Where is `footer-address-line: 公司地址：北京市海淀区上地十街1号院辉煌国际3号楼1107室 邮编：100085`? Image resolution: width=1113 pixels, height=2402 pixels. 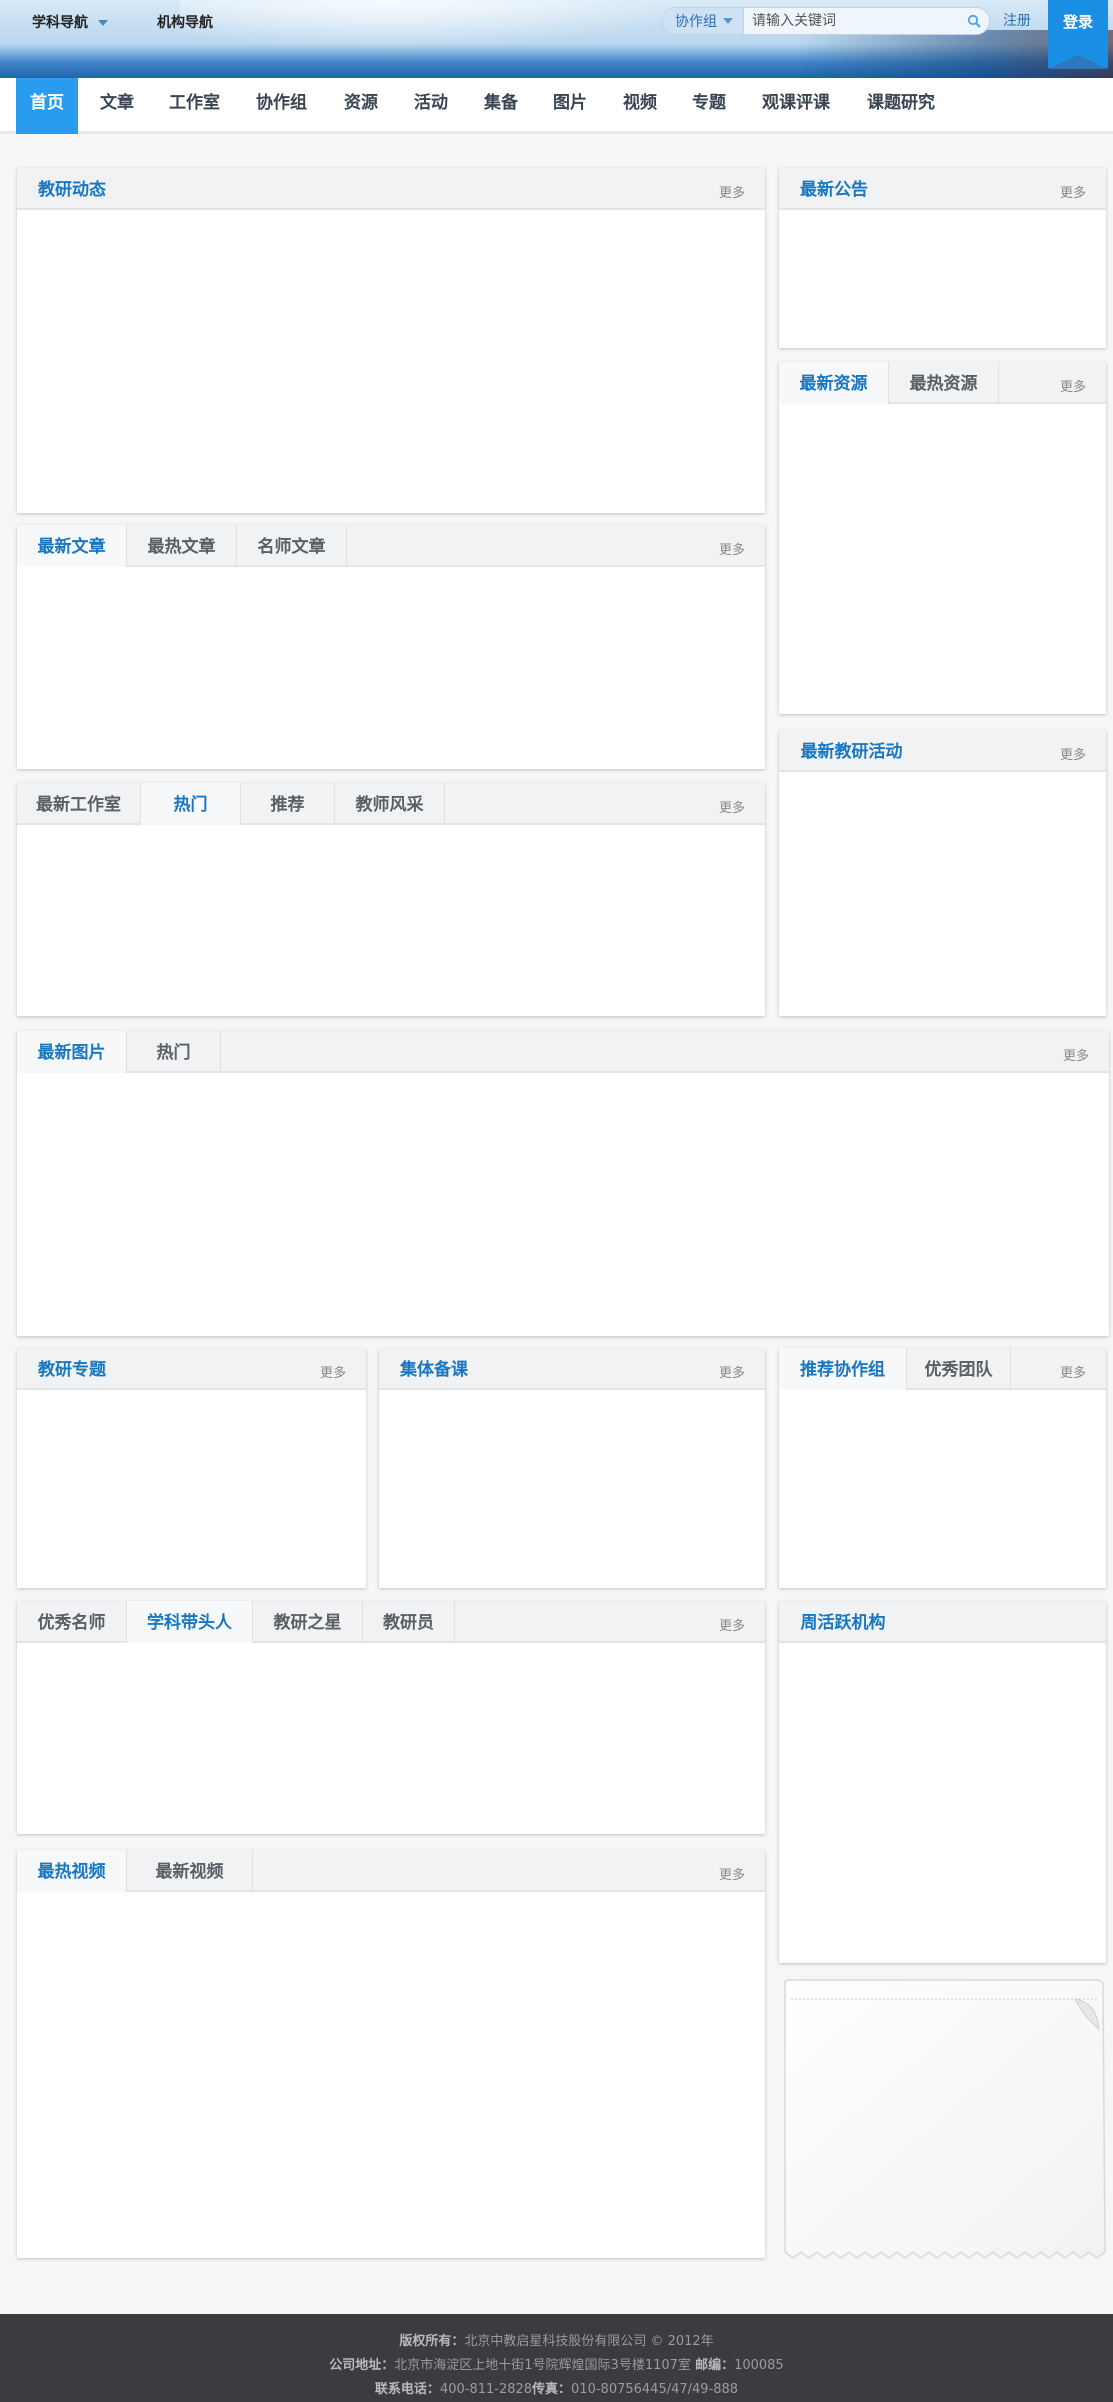
footer-address-line: 公司地址：北京市海淀区上地十街1号院辉煌国际3号楼1107室 邮编：100085 is located at coordinates (556, 2365).